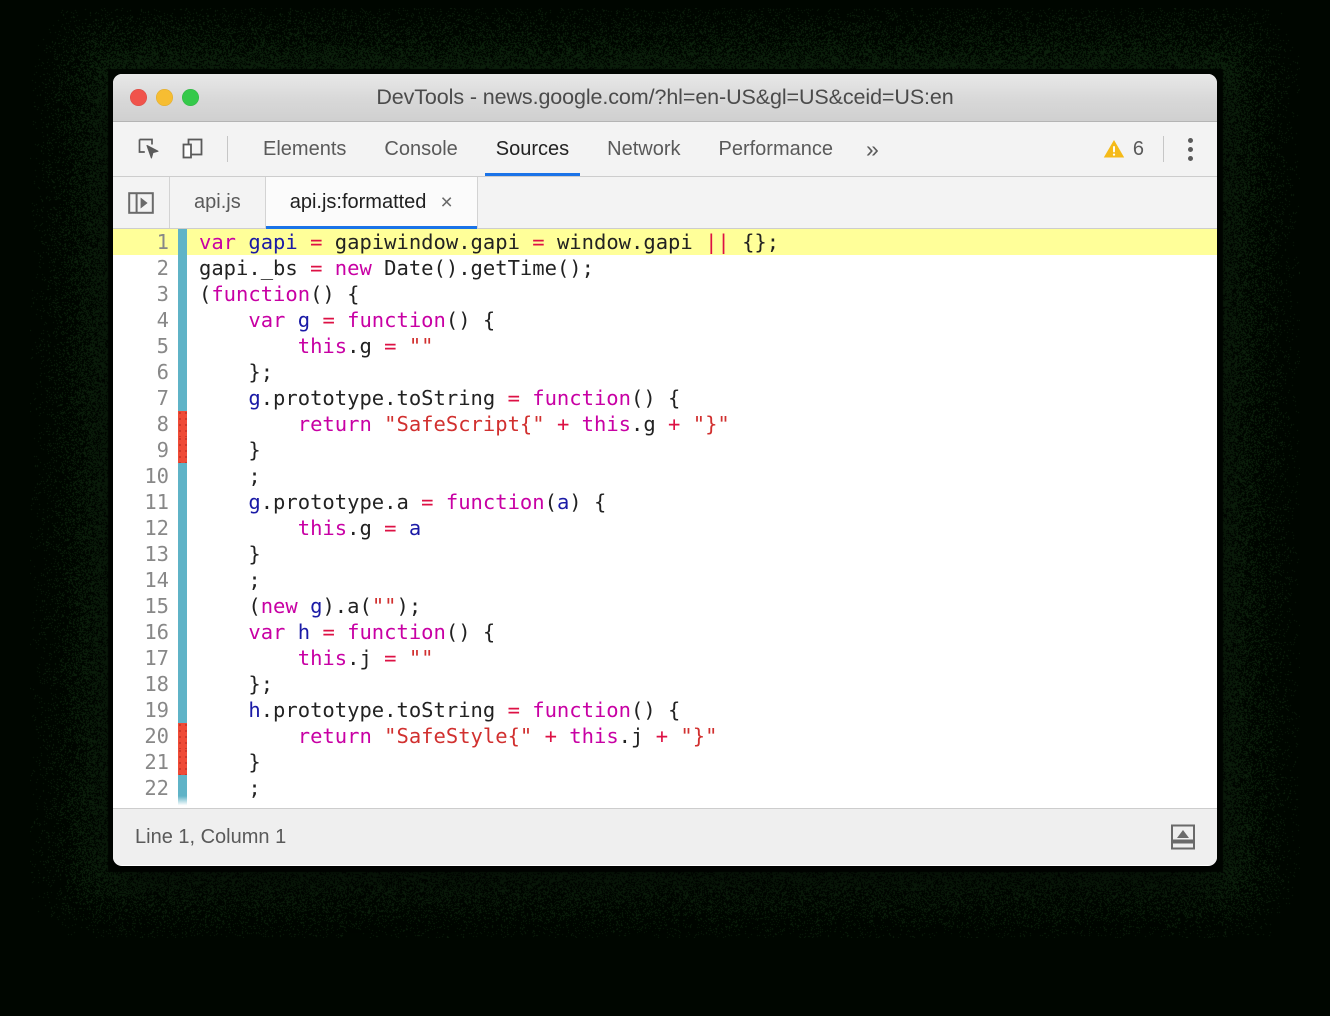 The image size is (1330, 1016). What do you see at coordinates (372, 320) in the screenshot?
I see `code-line-text: var g = function() {` at bounding box center [372, 320].